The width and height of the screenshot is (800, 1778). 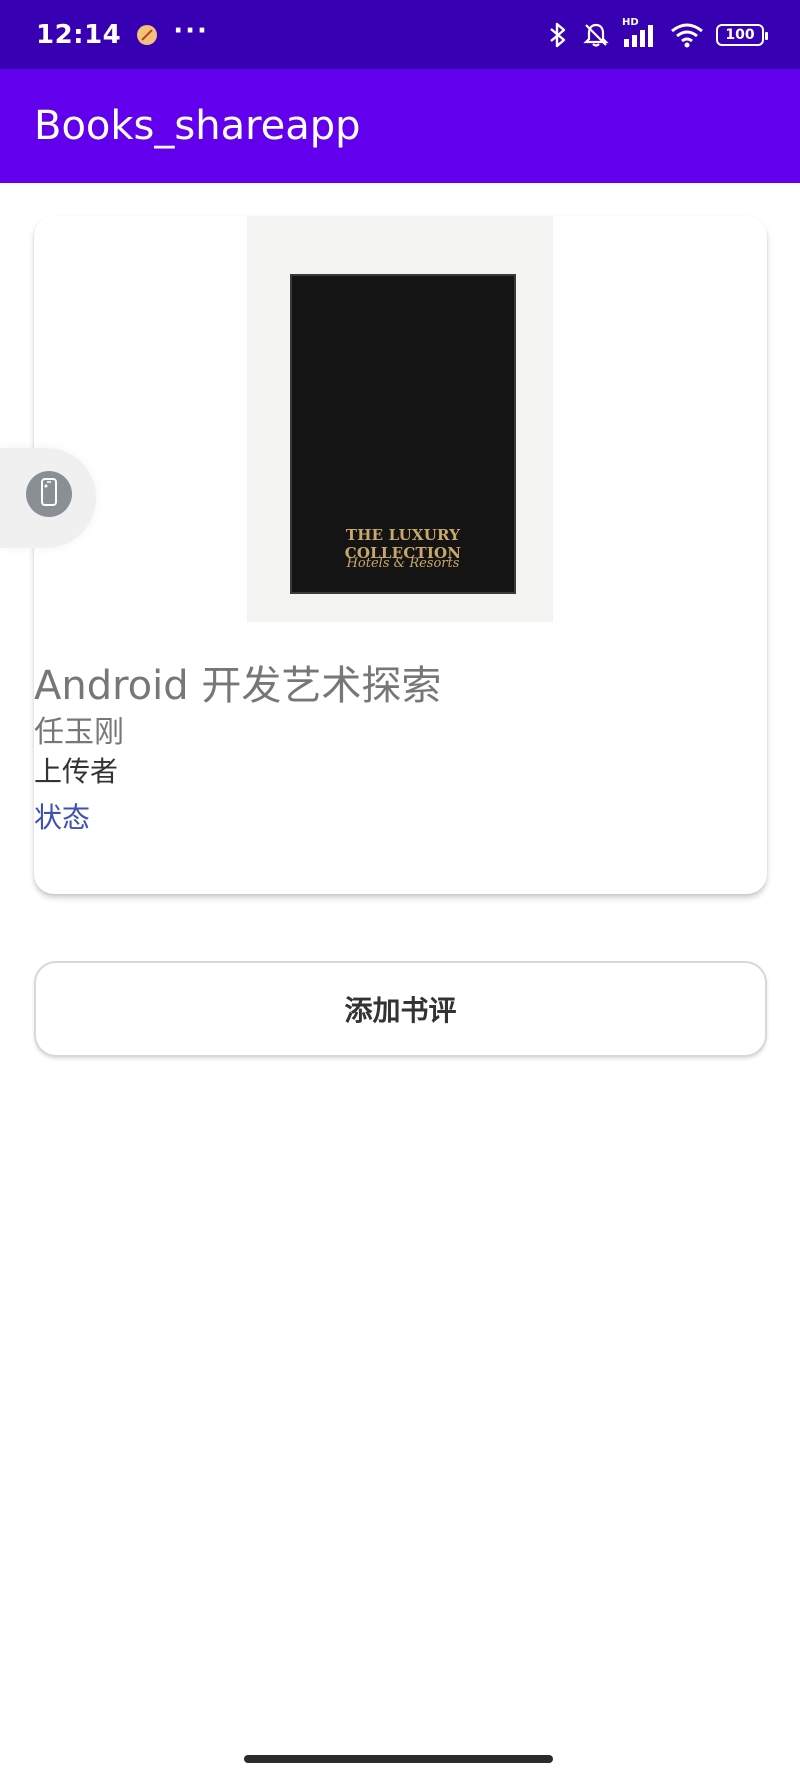 I want to click on silent-bell-icon, so click(x=596, y=35).